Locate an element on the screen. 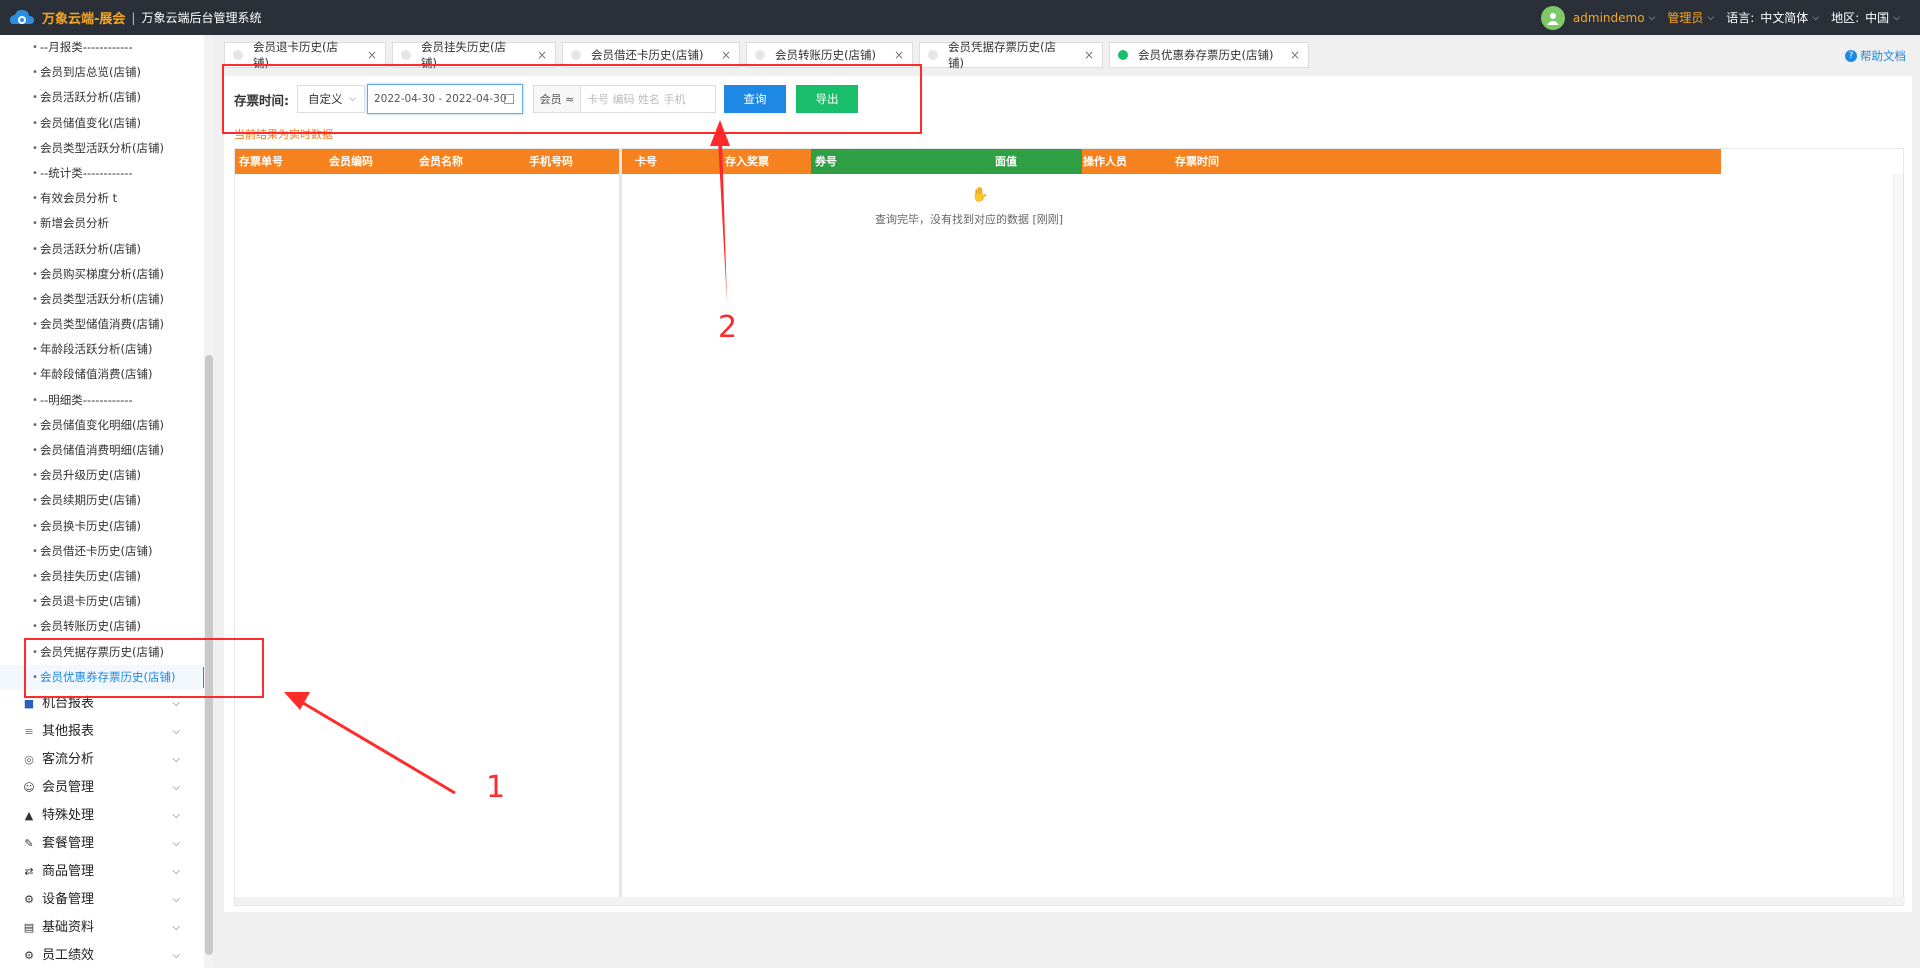  region-label: 地区: is located at coordinates (1845, 18).